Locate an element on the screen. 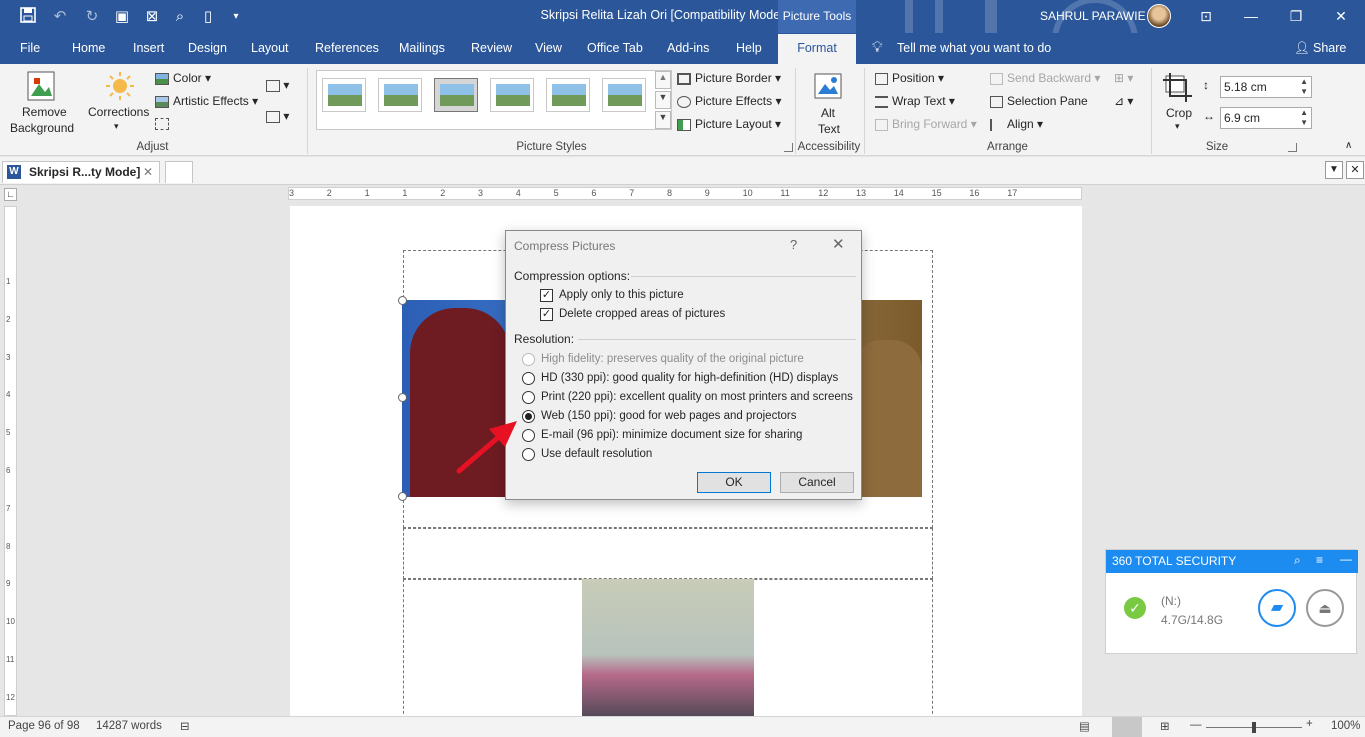 The image size is (1365, 737). zoom-level: 100% is located at coordinates (1345, 726).